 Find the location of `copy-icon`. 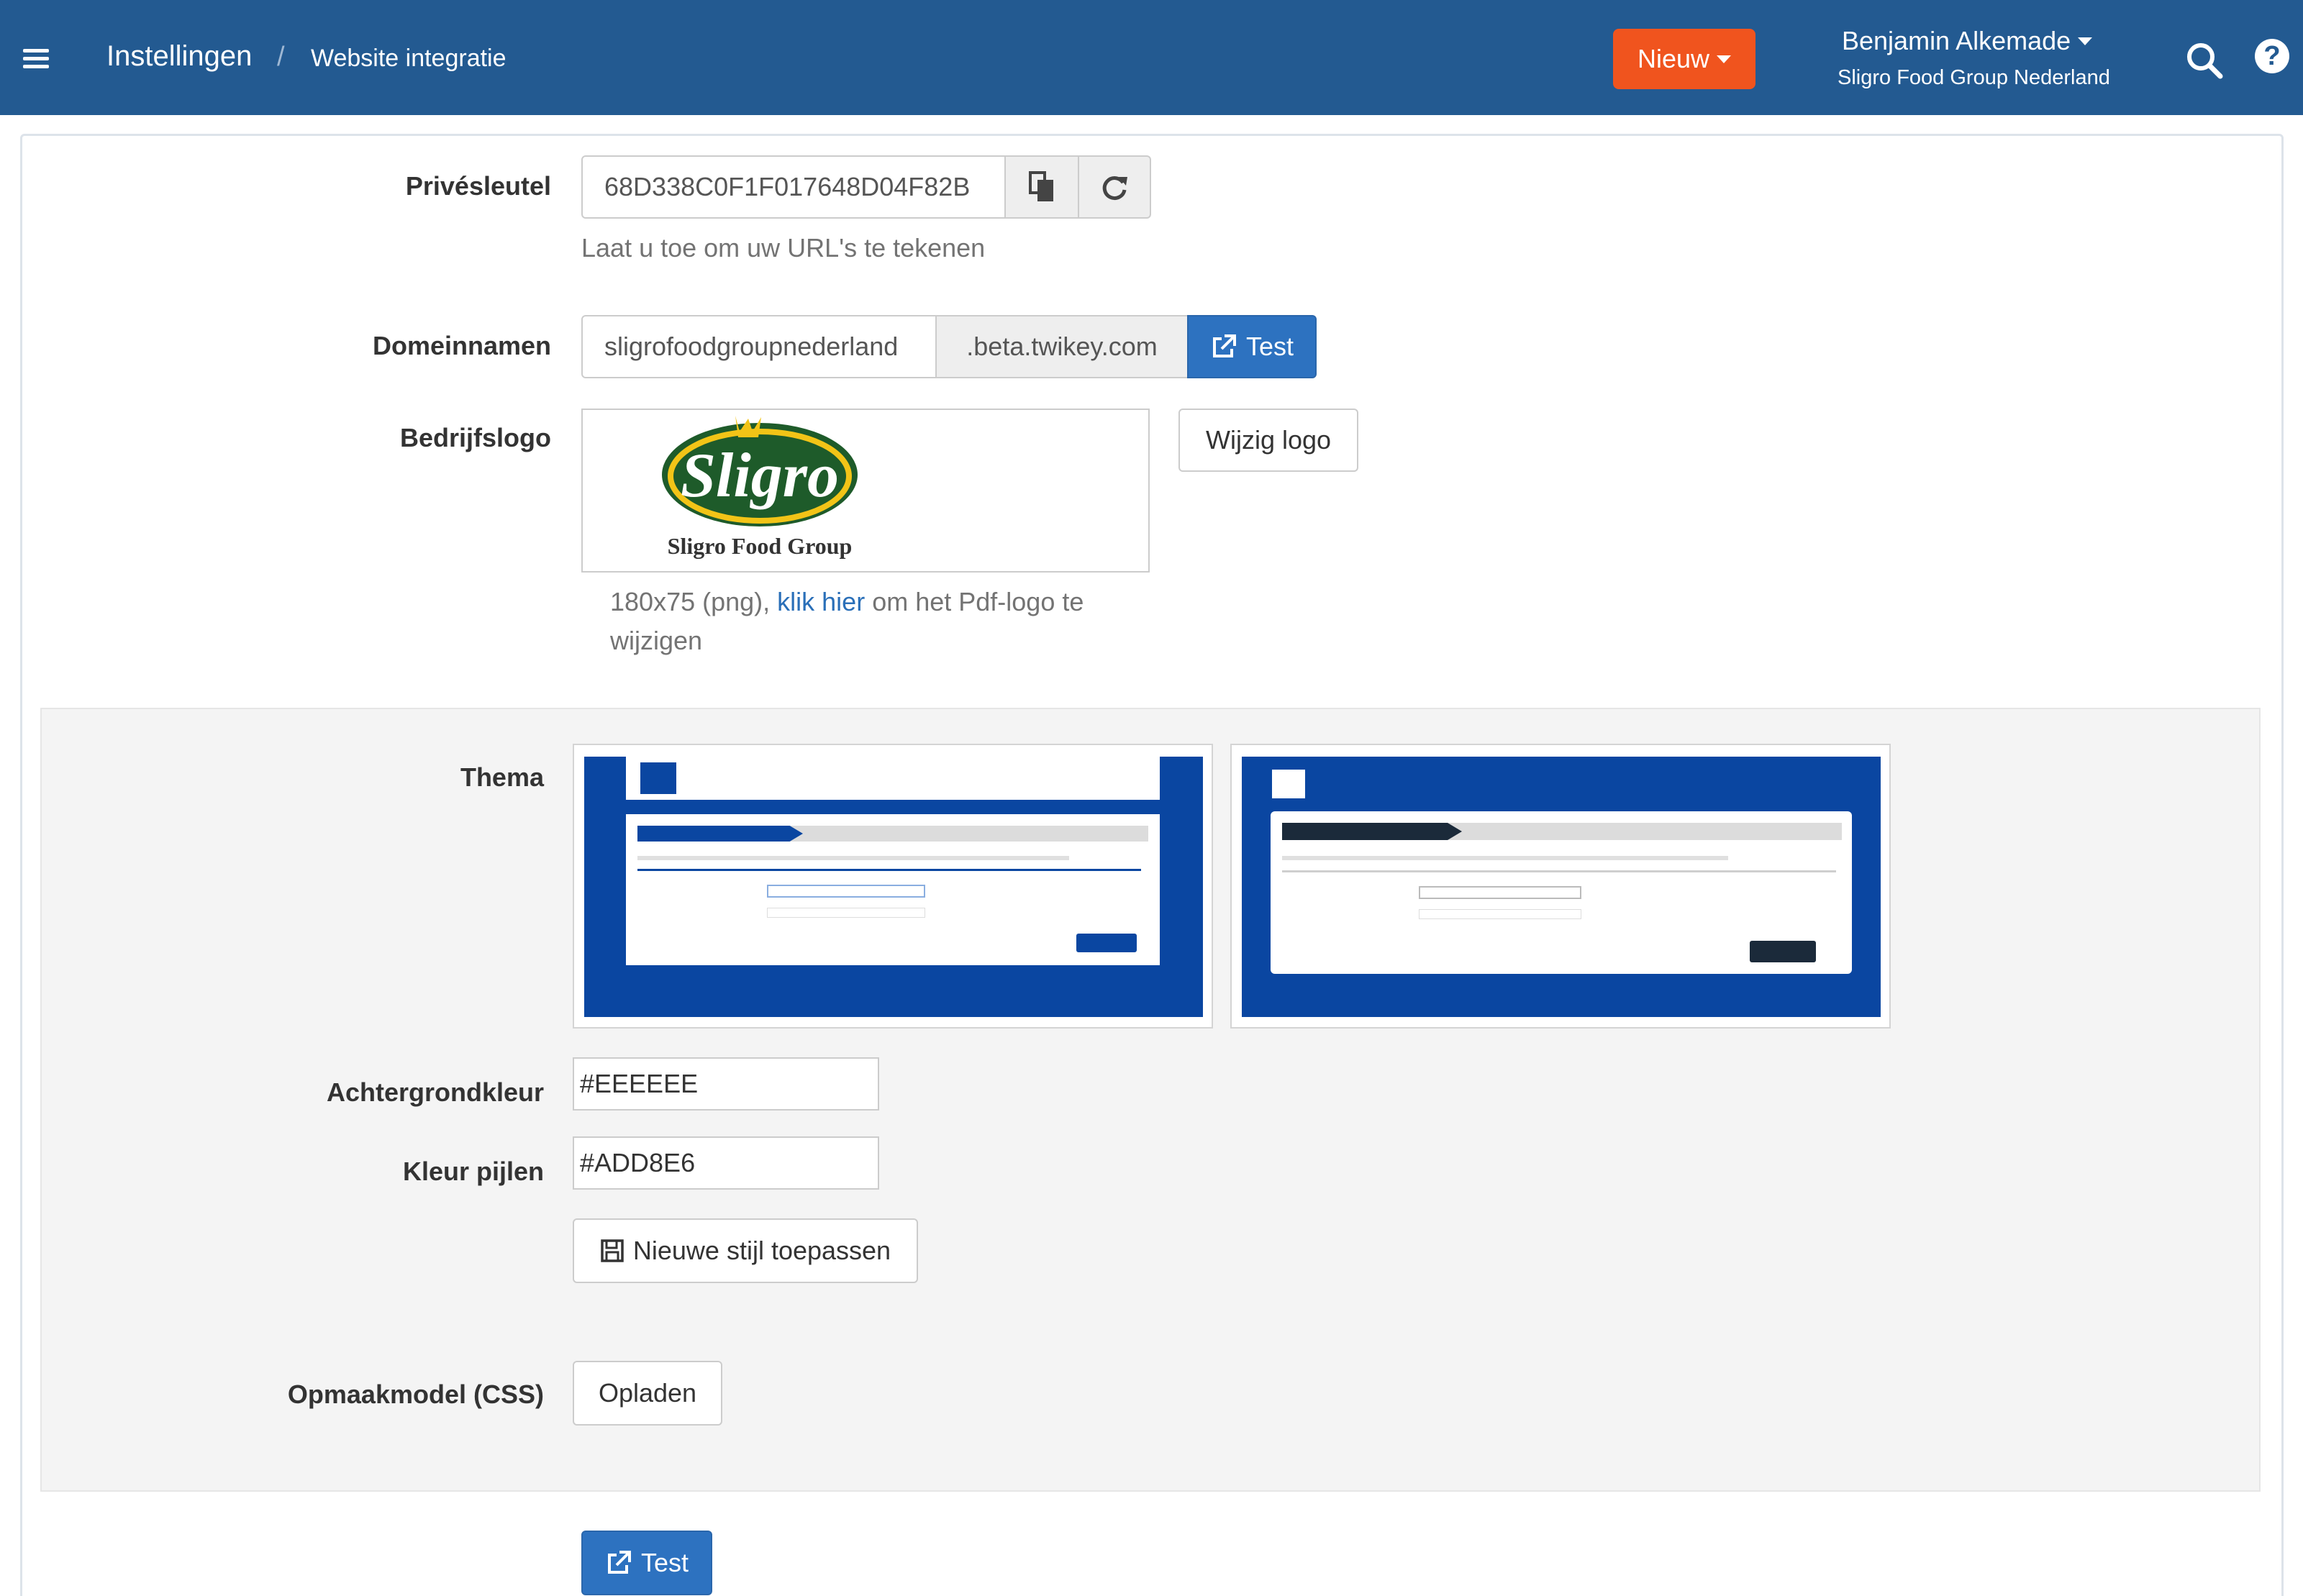

copy-icon is located at coordinates (1041, 186).